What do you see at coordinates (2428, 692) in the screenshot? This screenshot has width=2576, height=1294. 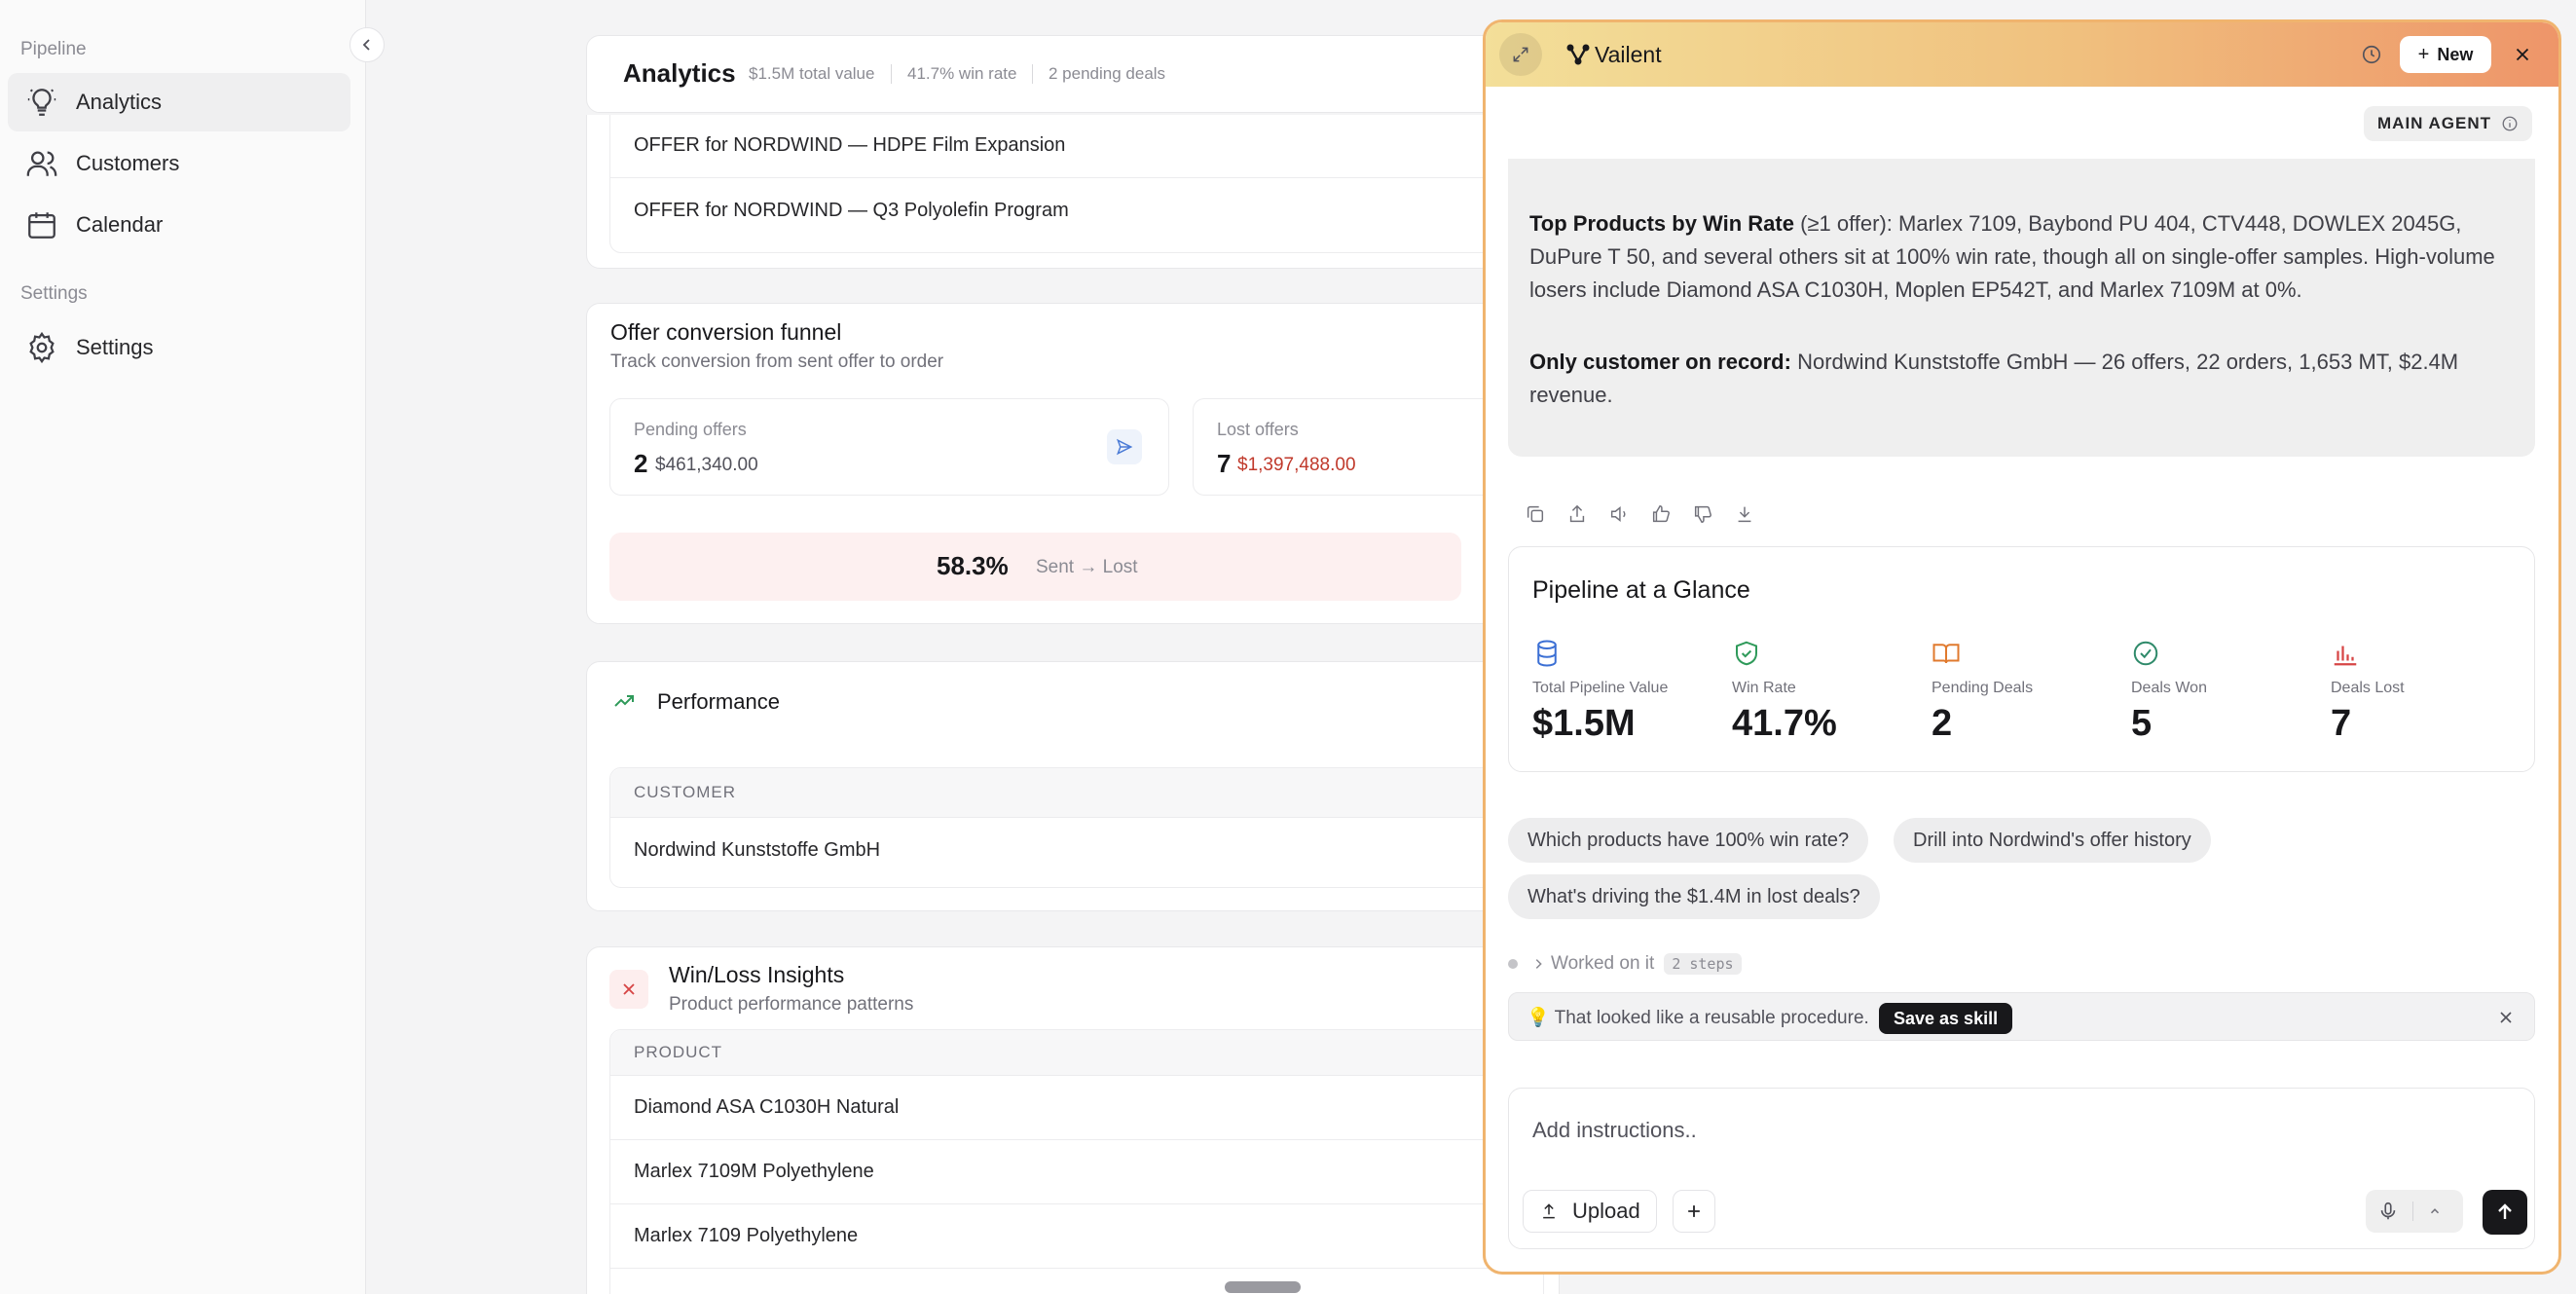 I see `stat-deals-lost: Deals Lost 7` at bounding box center [2428, 692].